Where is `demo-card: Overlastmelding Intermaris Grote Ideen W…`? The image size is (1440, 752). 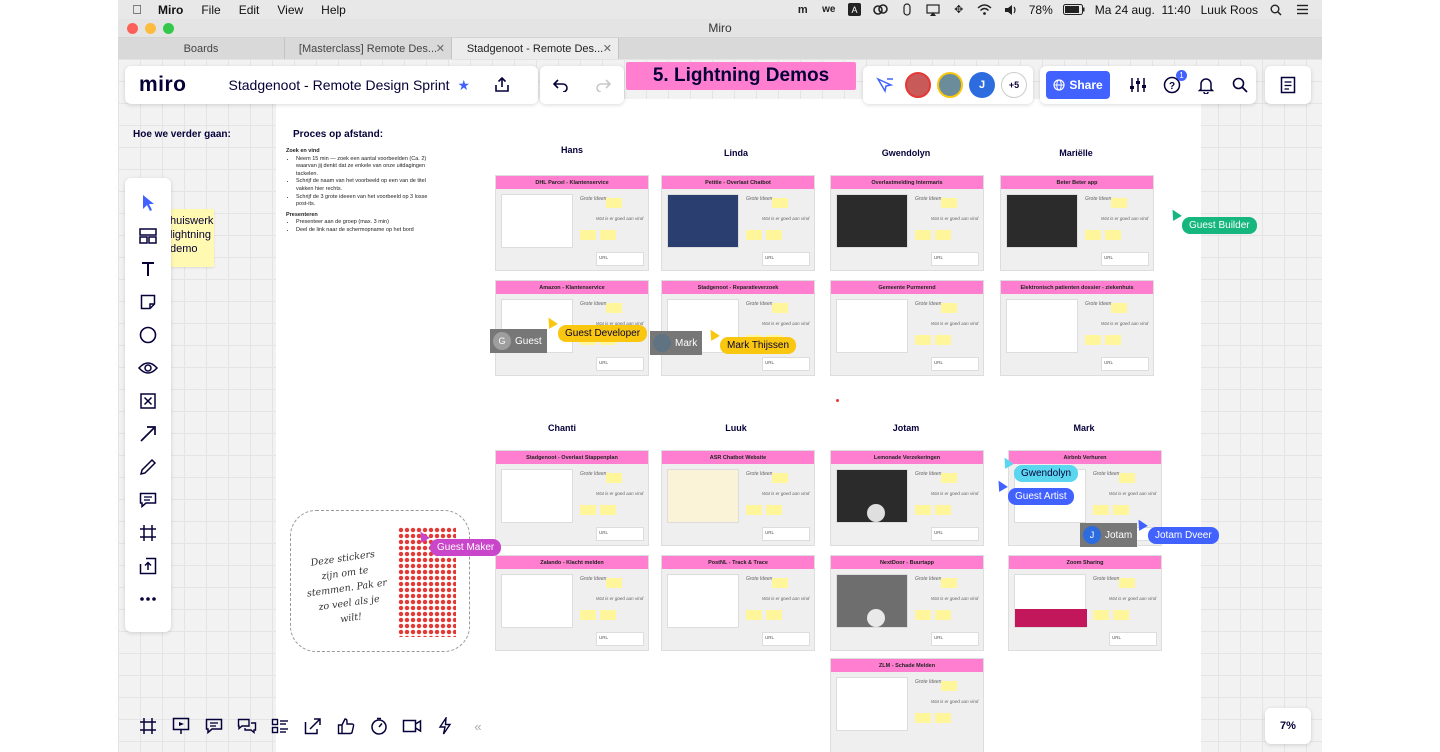
demo-card: Overlastmelding Intermaris Grote Ideen W… is located at coordinates (907, 223).